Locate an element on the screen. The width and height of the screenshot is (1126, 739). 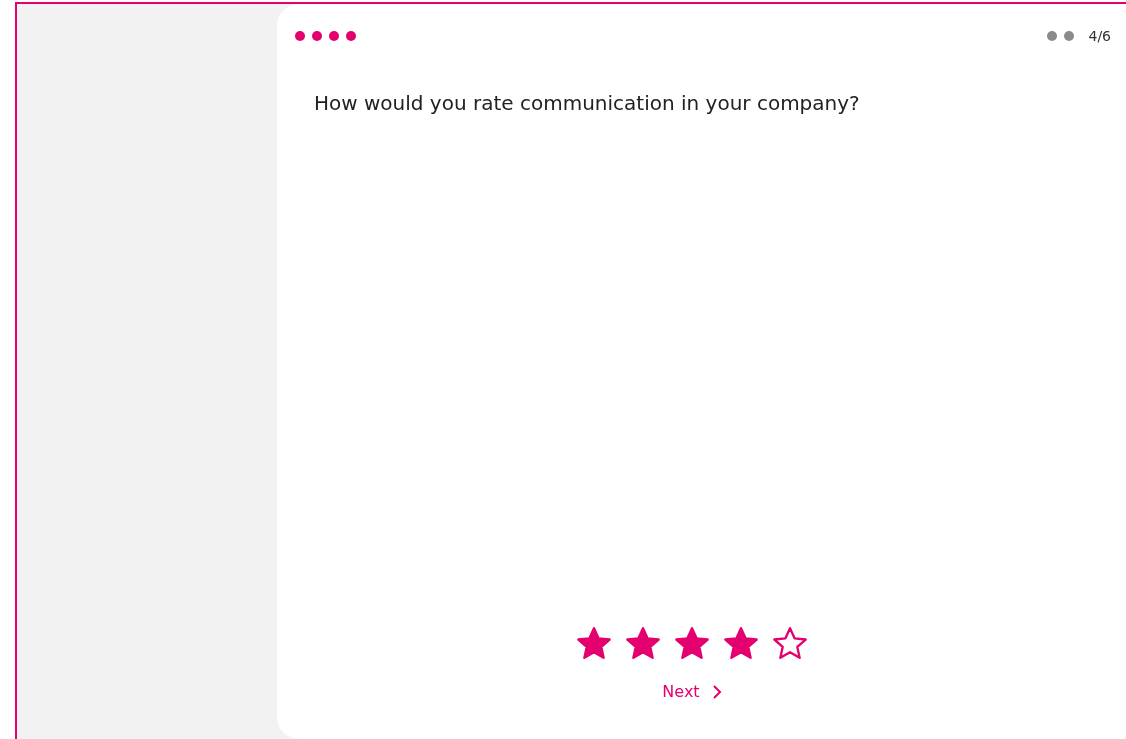
chevron-right-icon is located at coordinates (716, 691).